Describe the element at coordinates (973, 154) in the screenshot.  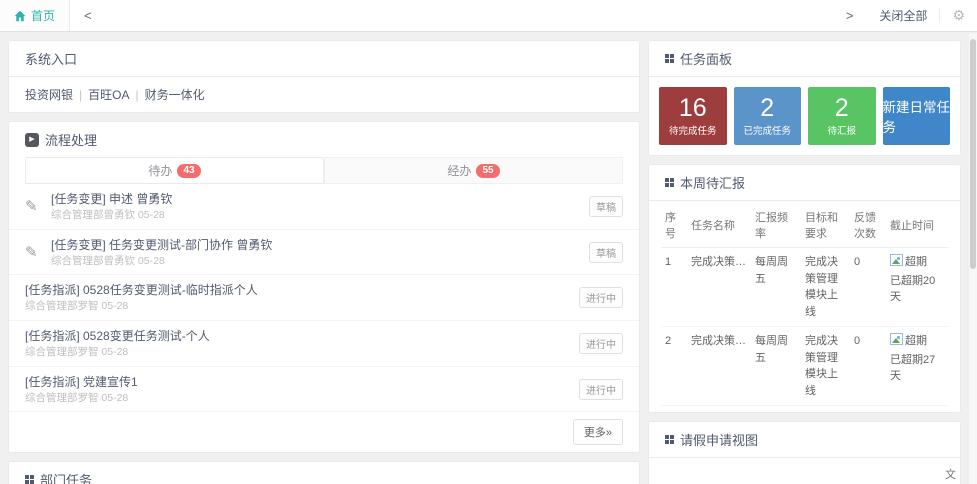
I see `scrollbar-thumb` at that location.